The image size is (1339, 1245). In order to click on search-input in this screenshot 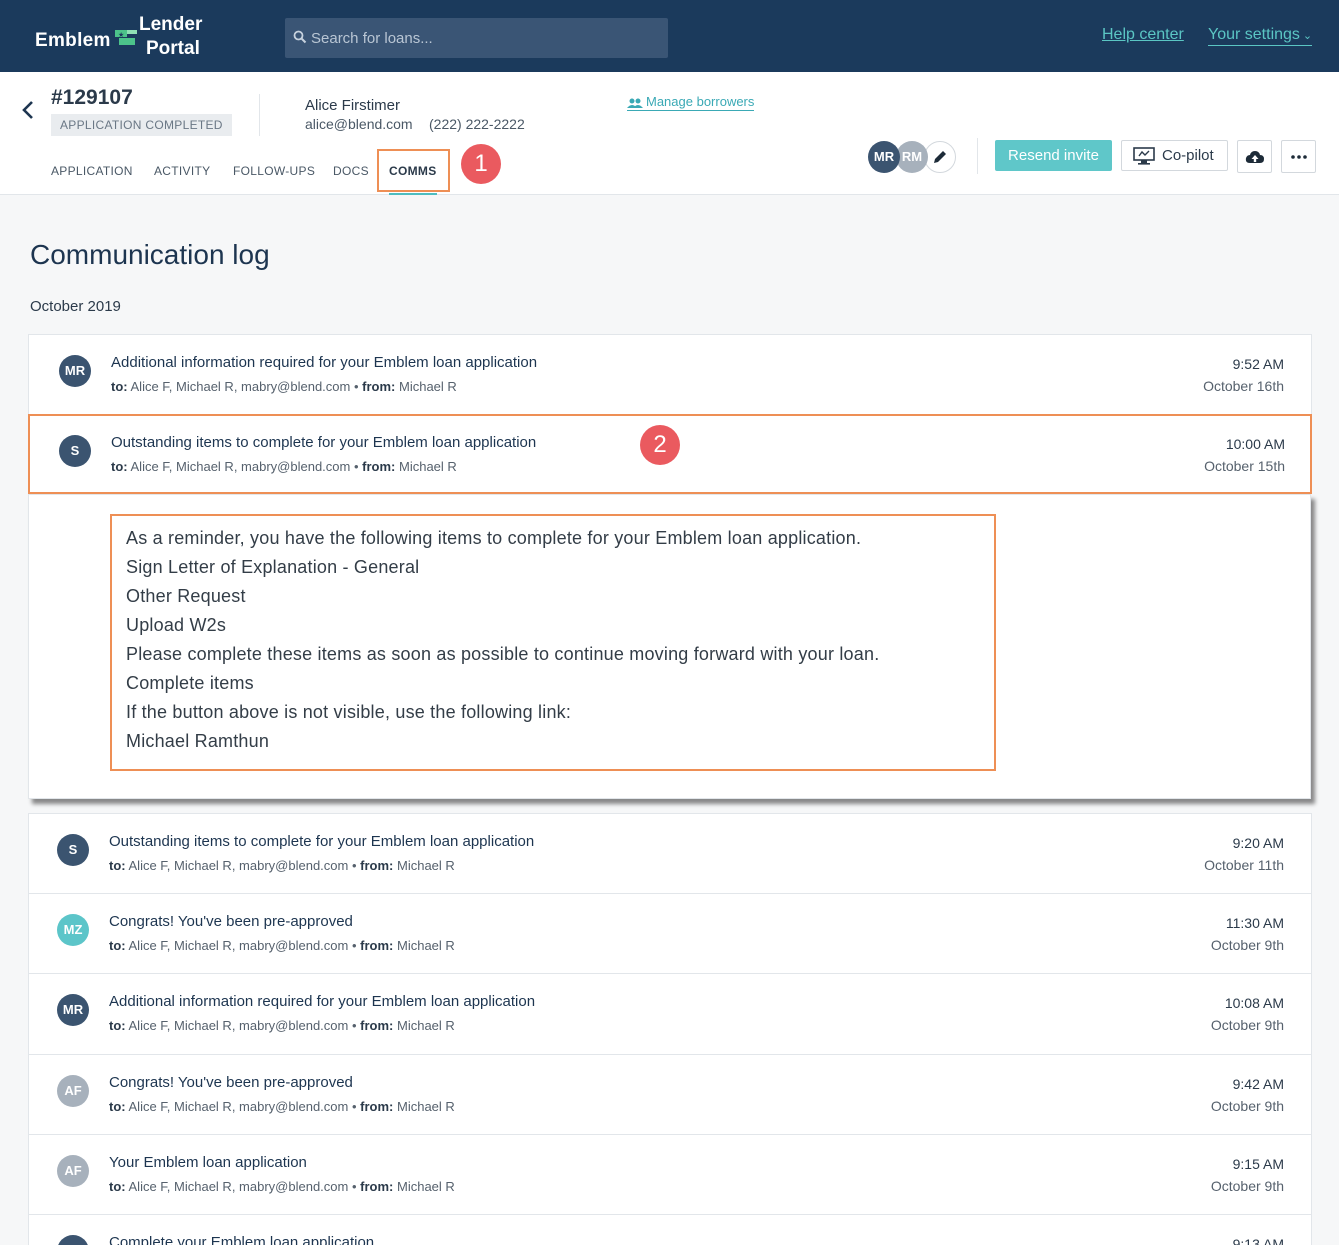, I will do `click(486, 38)`.